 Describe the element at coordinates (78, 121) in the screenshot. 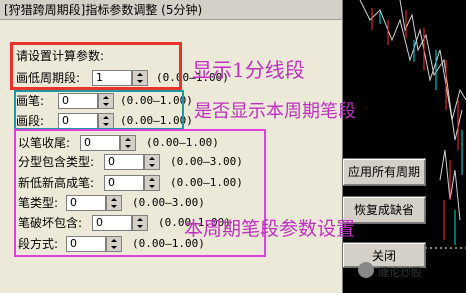

I see `duan-input: 0` at that location.